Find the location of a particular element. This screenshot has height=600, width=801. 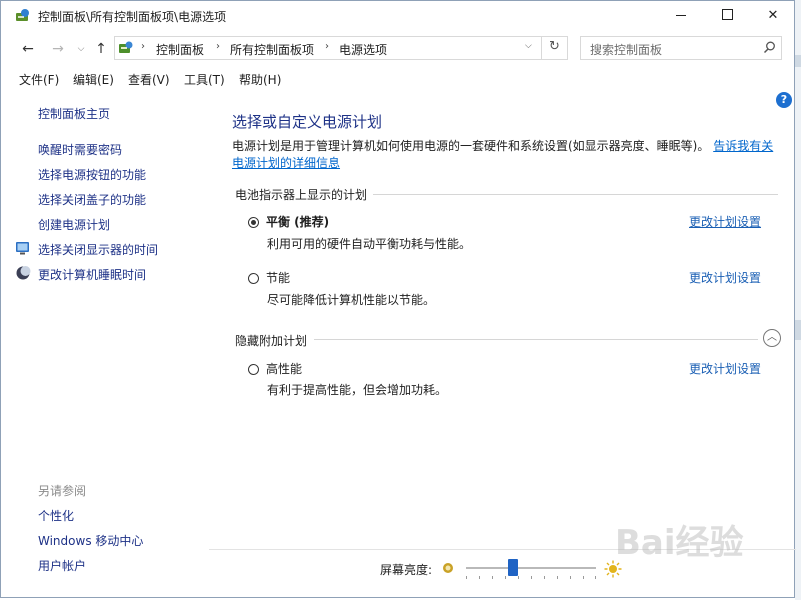

menu-bar: 文件(F) 编辑(E) 查看(V) 工具(T) 帮助(H) is located at coordinates (398, 79).